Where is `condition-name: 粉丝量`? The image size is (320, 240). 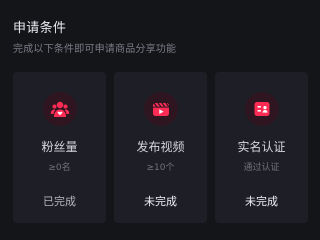
condition-name: 粉丝量 is located at coordinates (59, 147).